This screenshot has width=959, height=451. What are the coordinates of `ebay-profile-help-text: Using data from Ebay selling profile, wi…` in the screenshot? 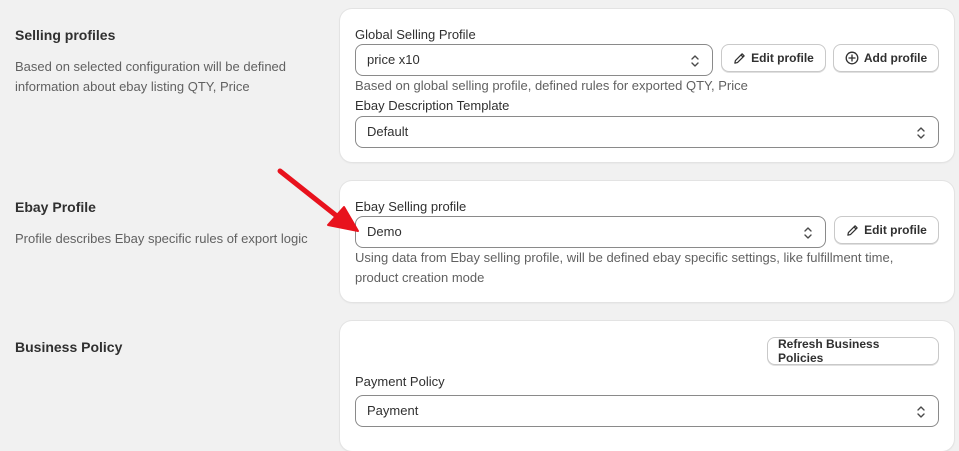 It's located at (624, 267).